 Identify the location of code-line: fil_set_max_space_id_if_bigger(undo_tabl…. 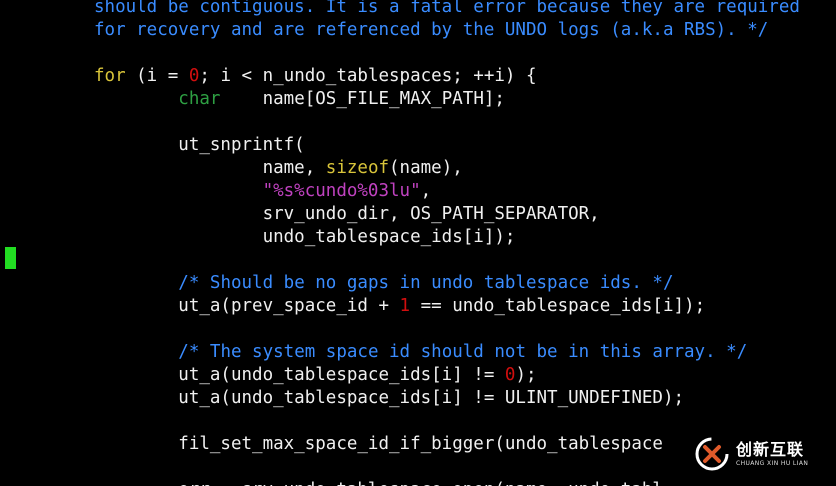
(378, 444).